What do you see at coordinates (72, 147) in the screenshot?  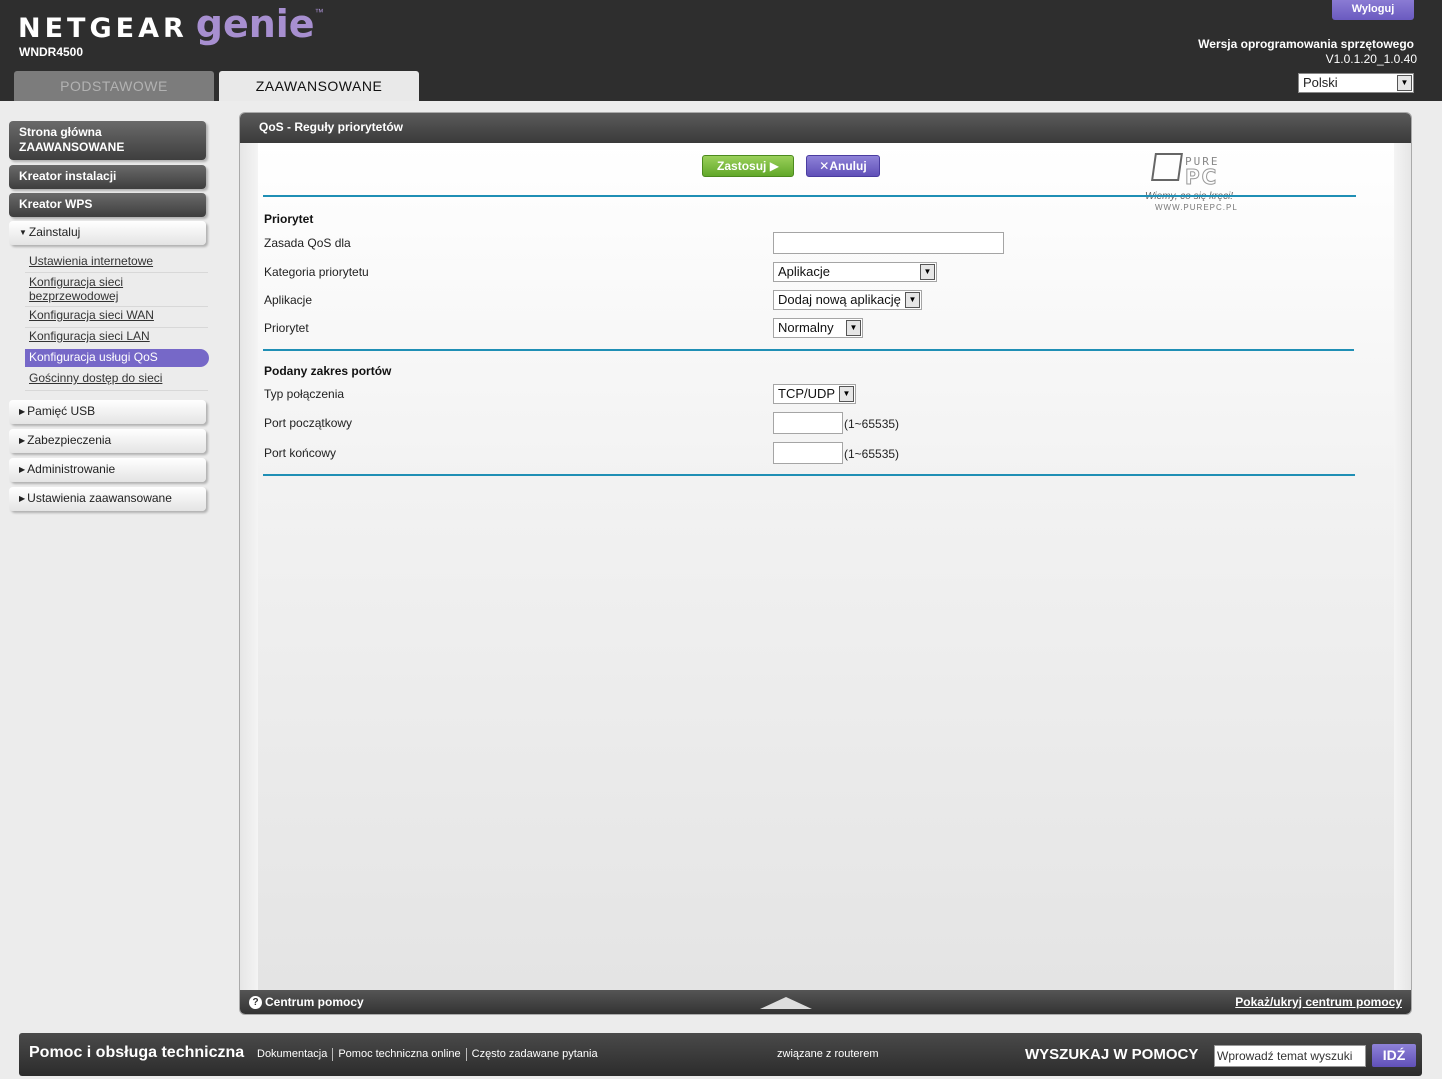 I see `sidebar-home-line2: ZAAWANSOWANE` at bounding box center [72, 147].